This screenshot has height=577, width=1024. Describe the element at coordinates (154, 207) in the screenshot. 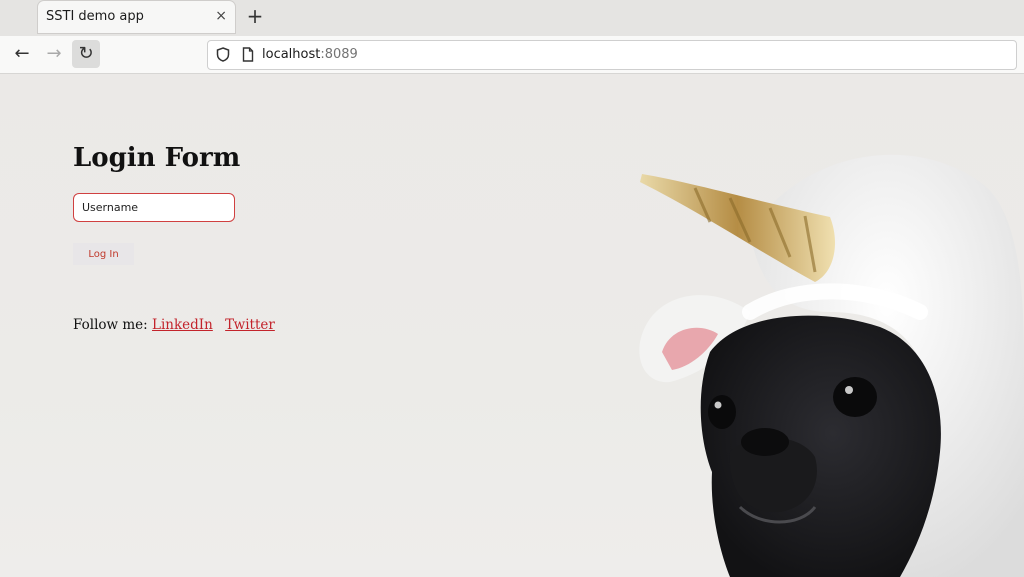

I see `username-input` at that location.